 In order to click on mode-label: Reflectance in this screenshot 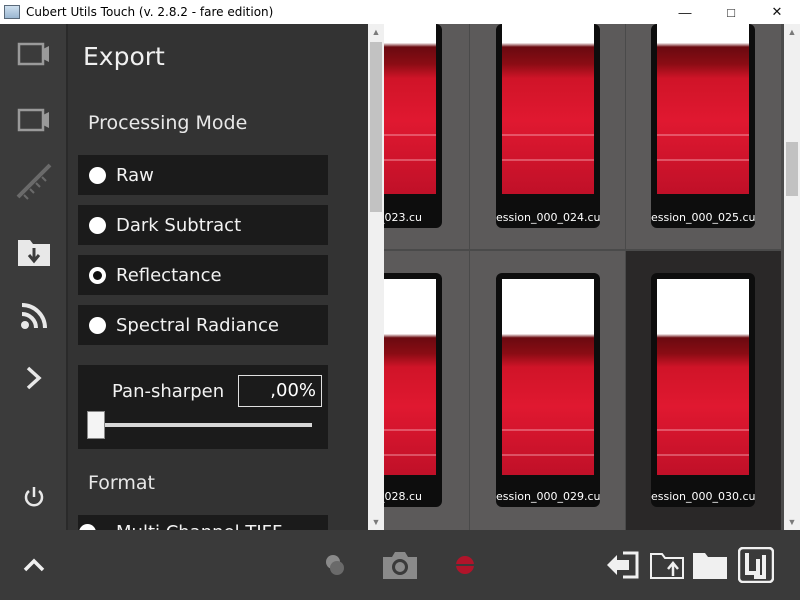, I will do `click(169, 275)`.